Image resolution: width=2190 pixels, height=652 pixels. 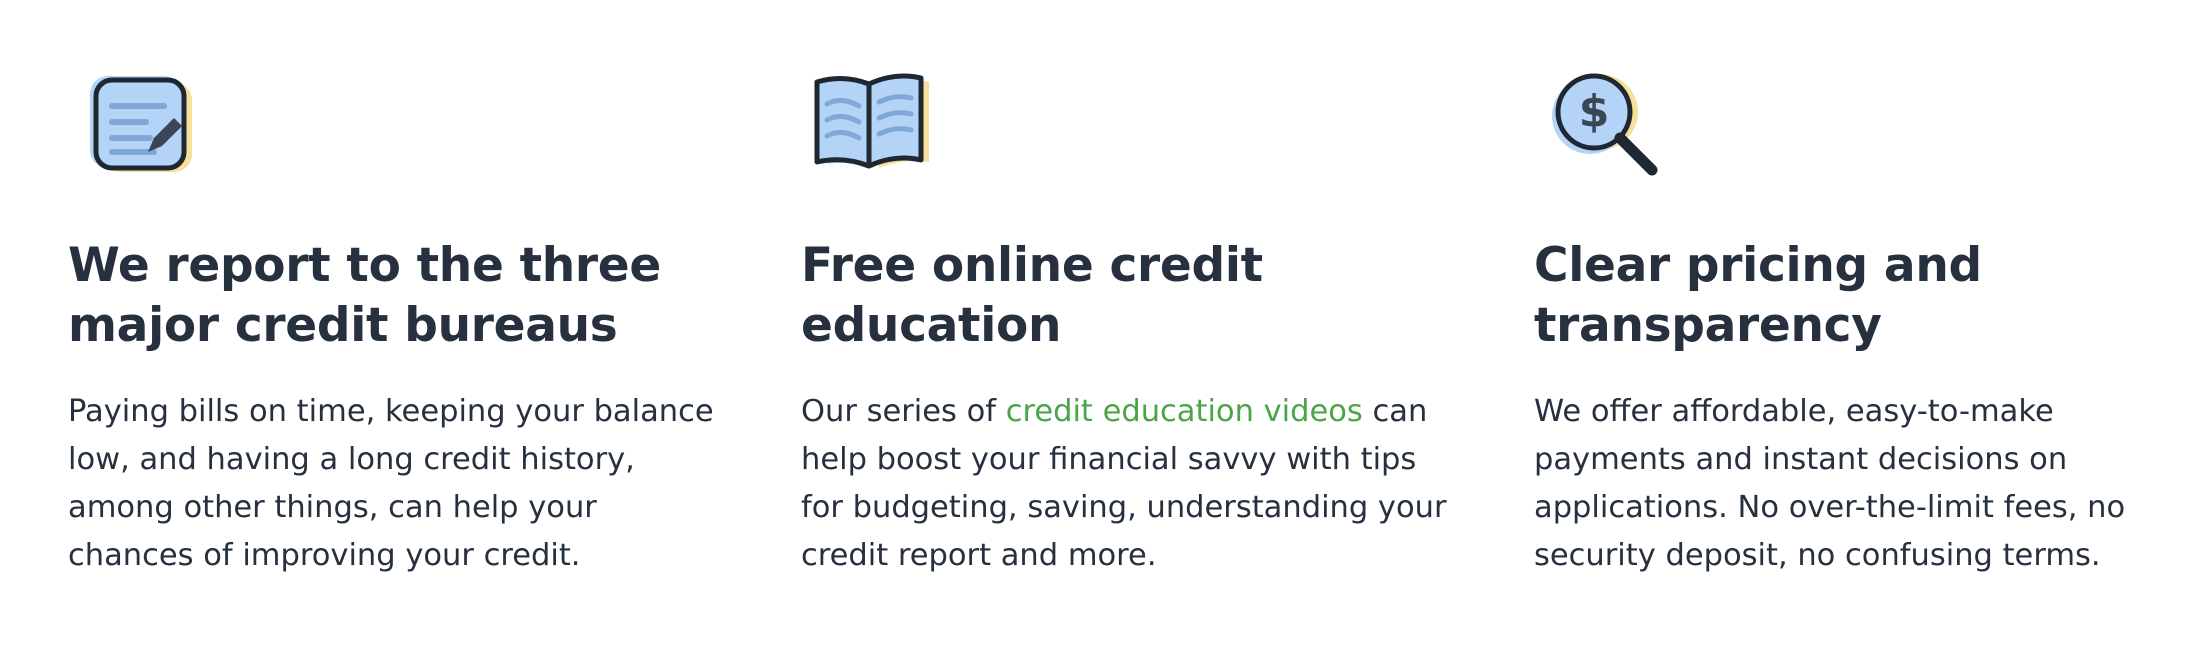 I want to click on feature-title: Free online credit education, so click(x=1032, y=295).